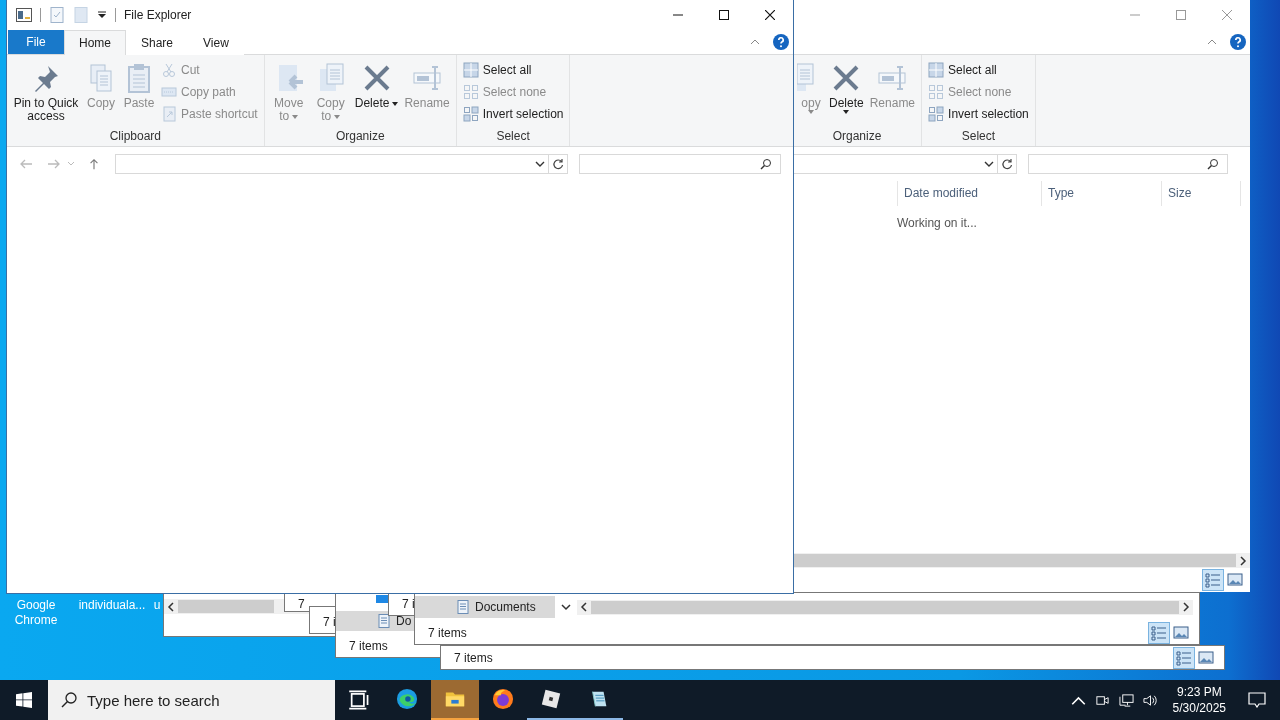  I want to click on column-header: Date modified, so click(969, 193).